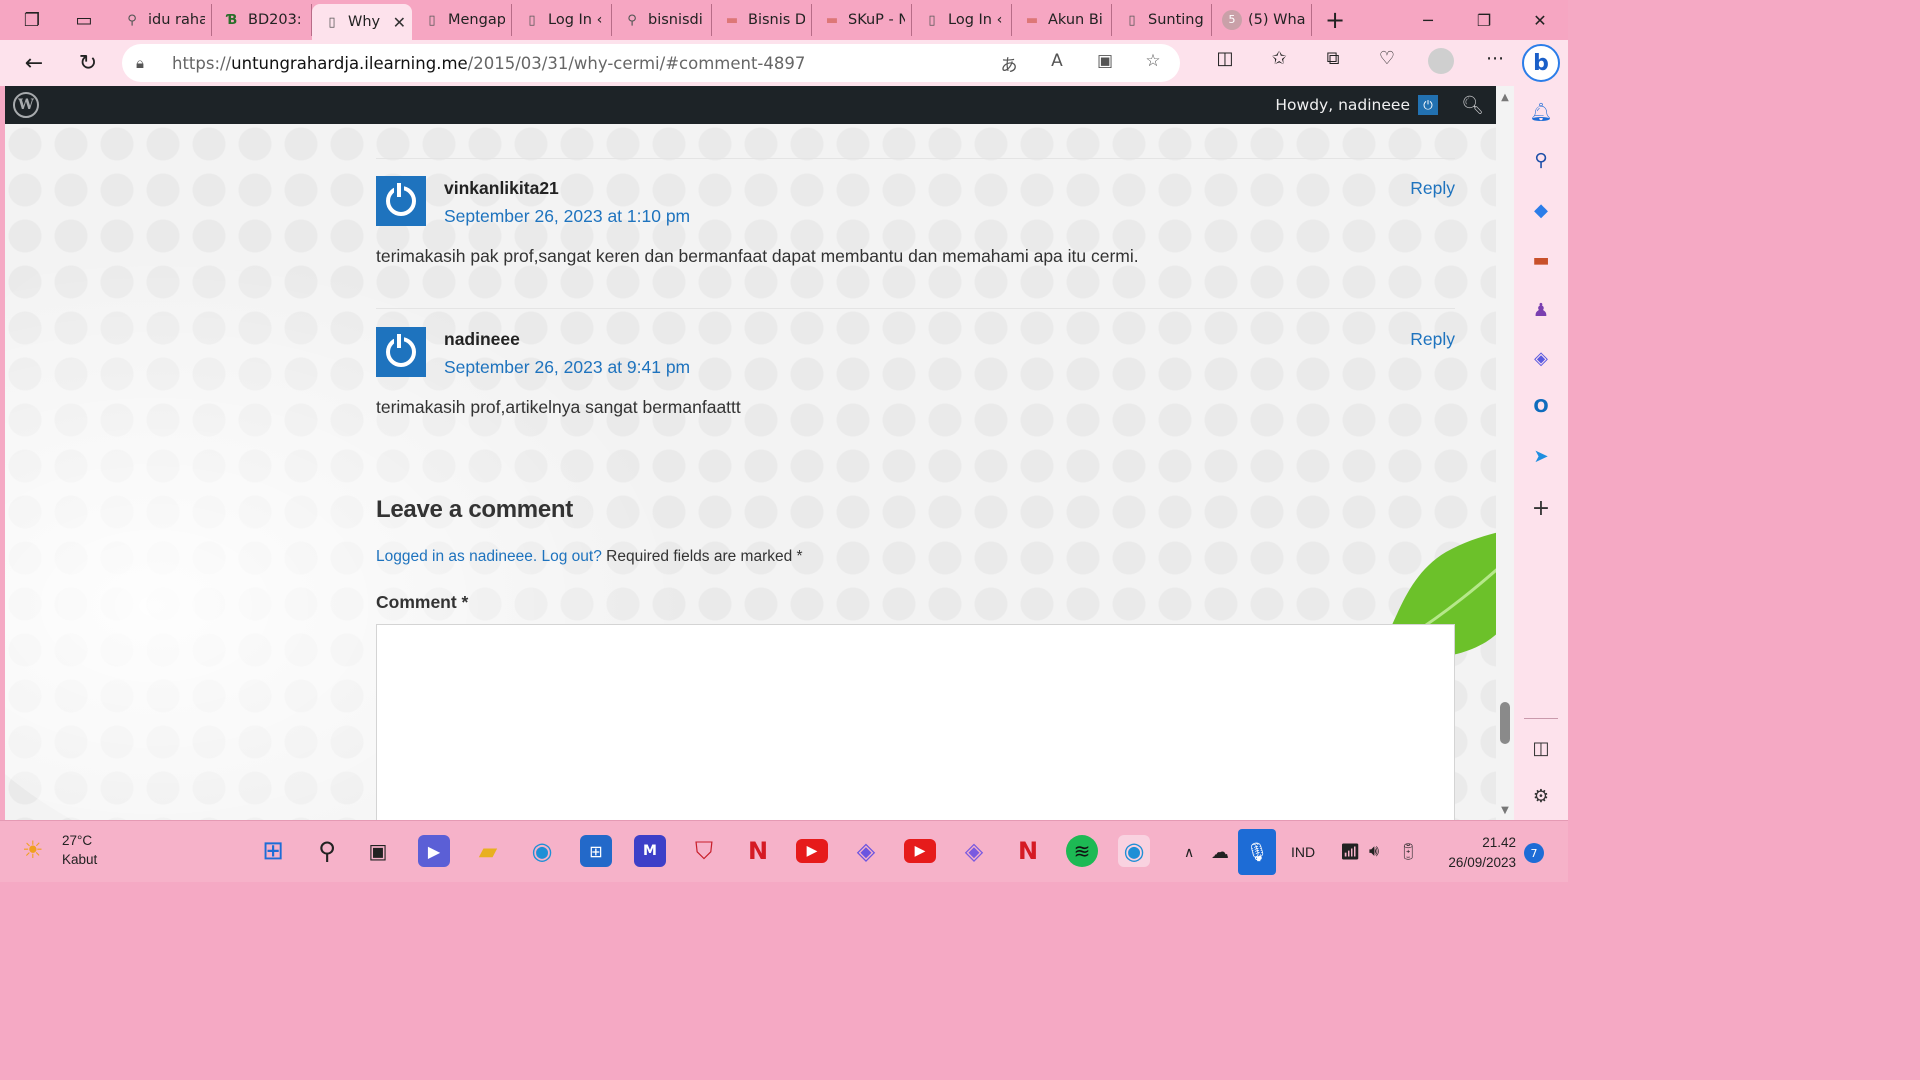  What do you see at coordinates (762, 20) in the screenshot?
I see `tab-7: ▬ Bisnis D` at bounding box center [762, 20].